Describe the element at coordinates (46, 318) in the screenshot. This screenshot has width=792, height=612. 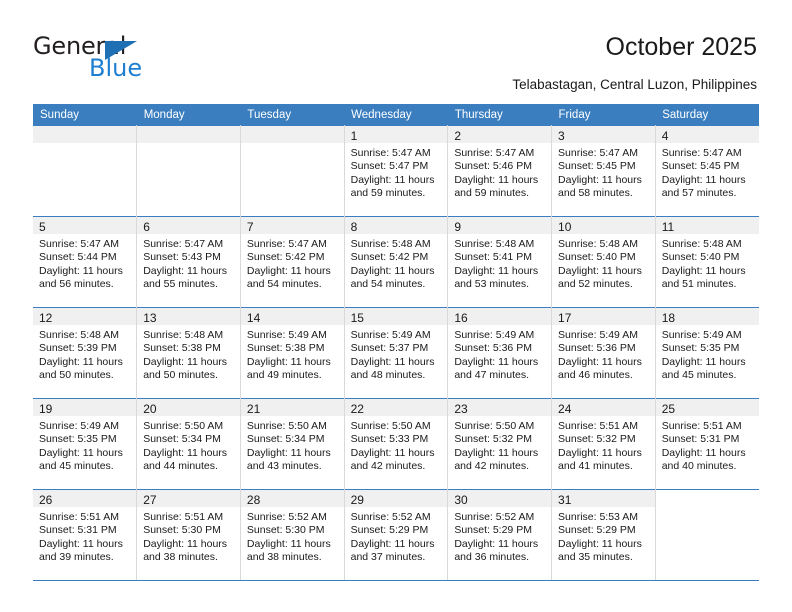
I see `day-number: 12` at that location.